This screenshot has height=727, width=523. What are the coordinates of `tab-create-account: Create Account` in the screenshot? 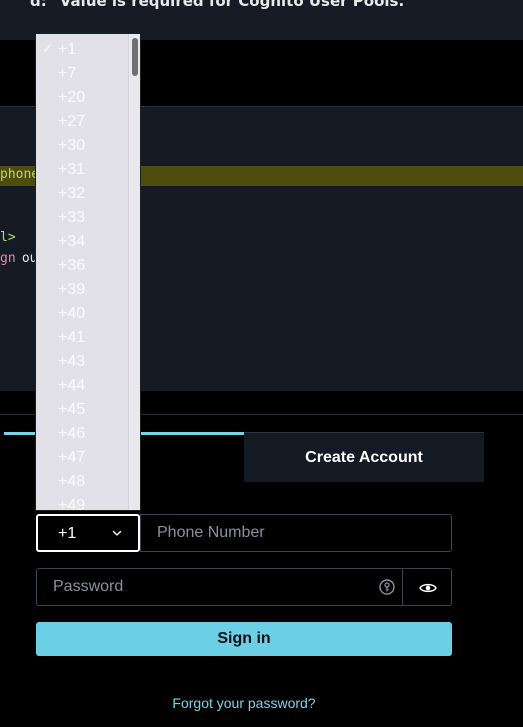 It's located at (364, 457).